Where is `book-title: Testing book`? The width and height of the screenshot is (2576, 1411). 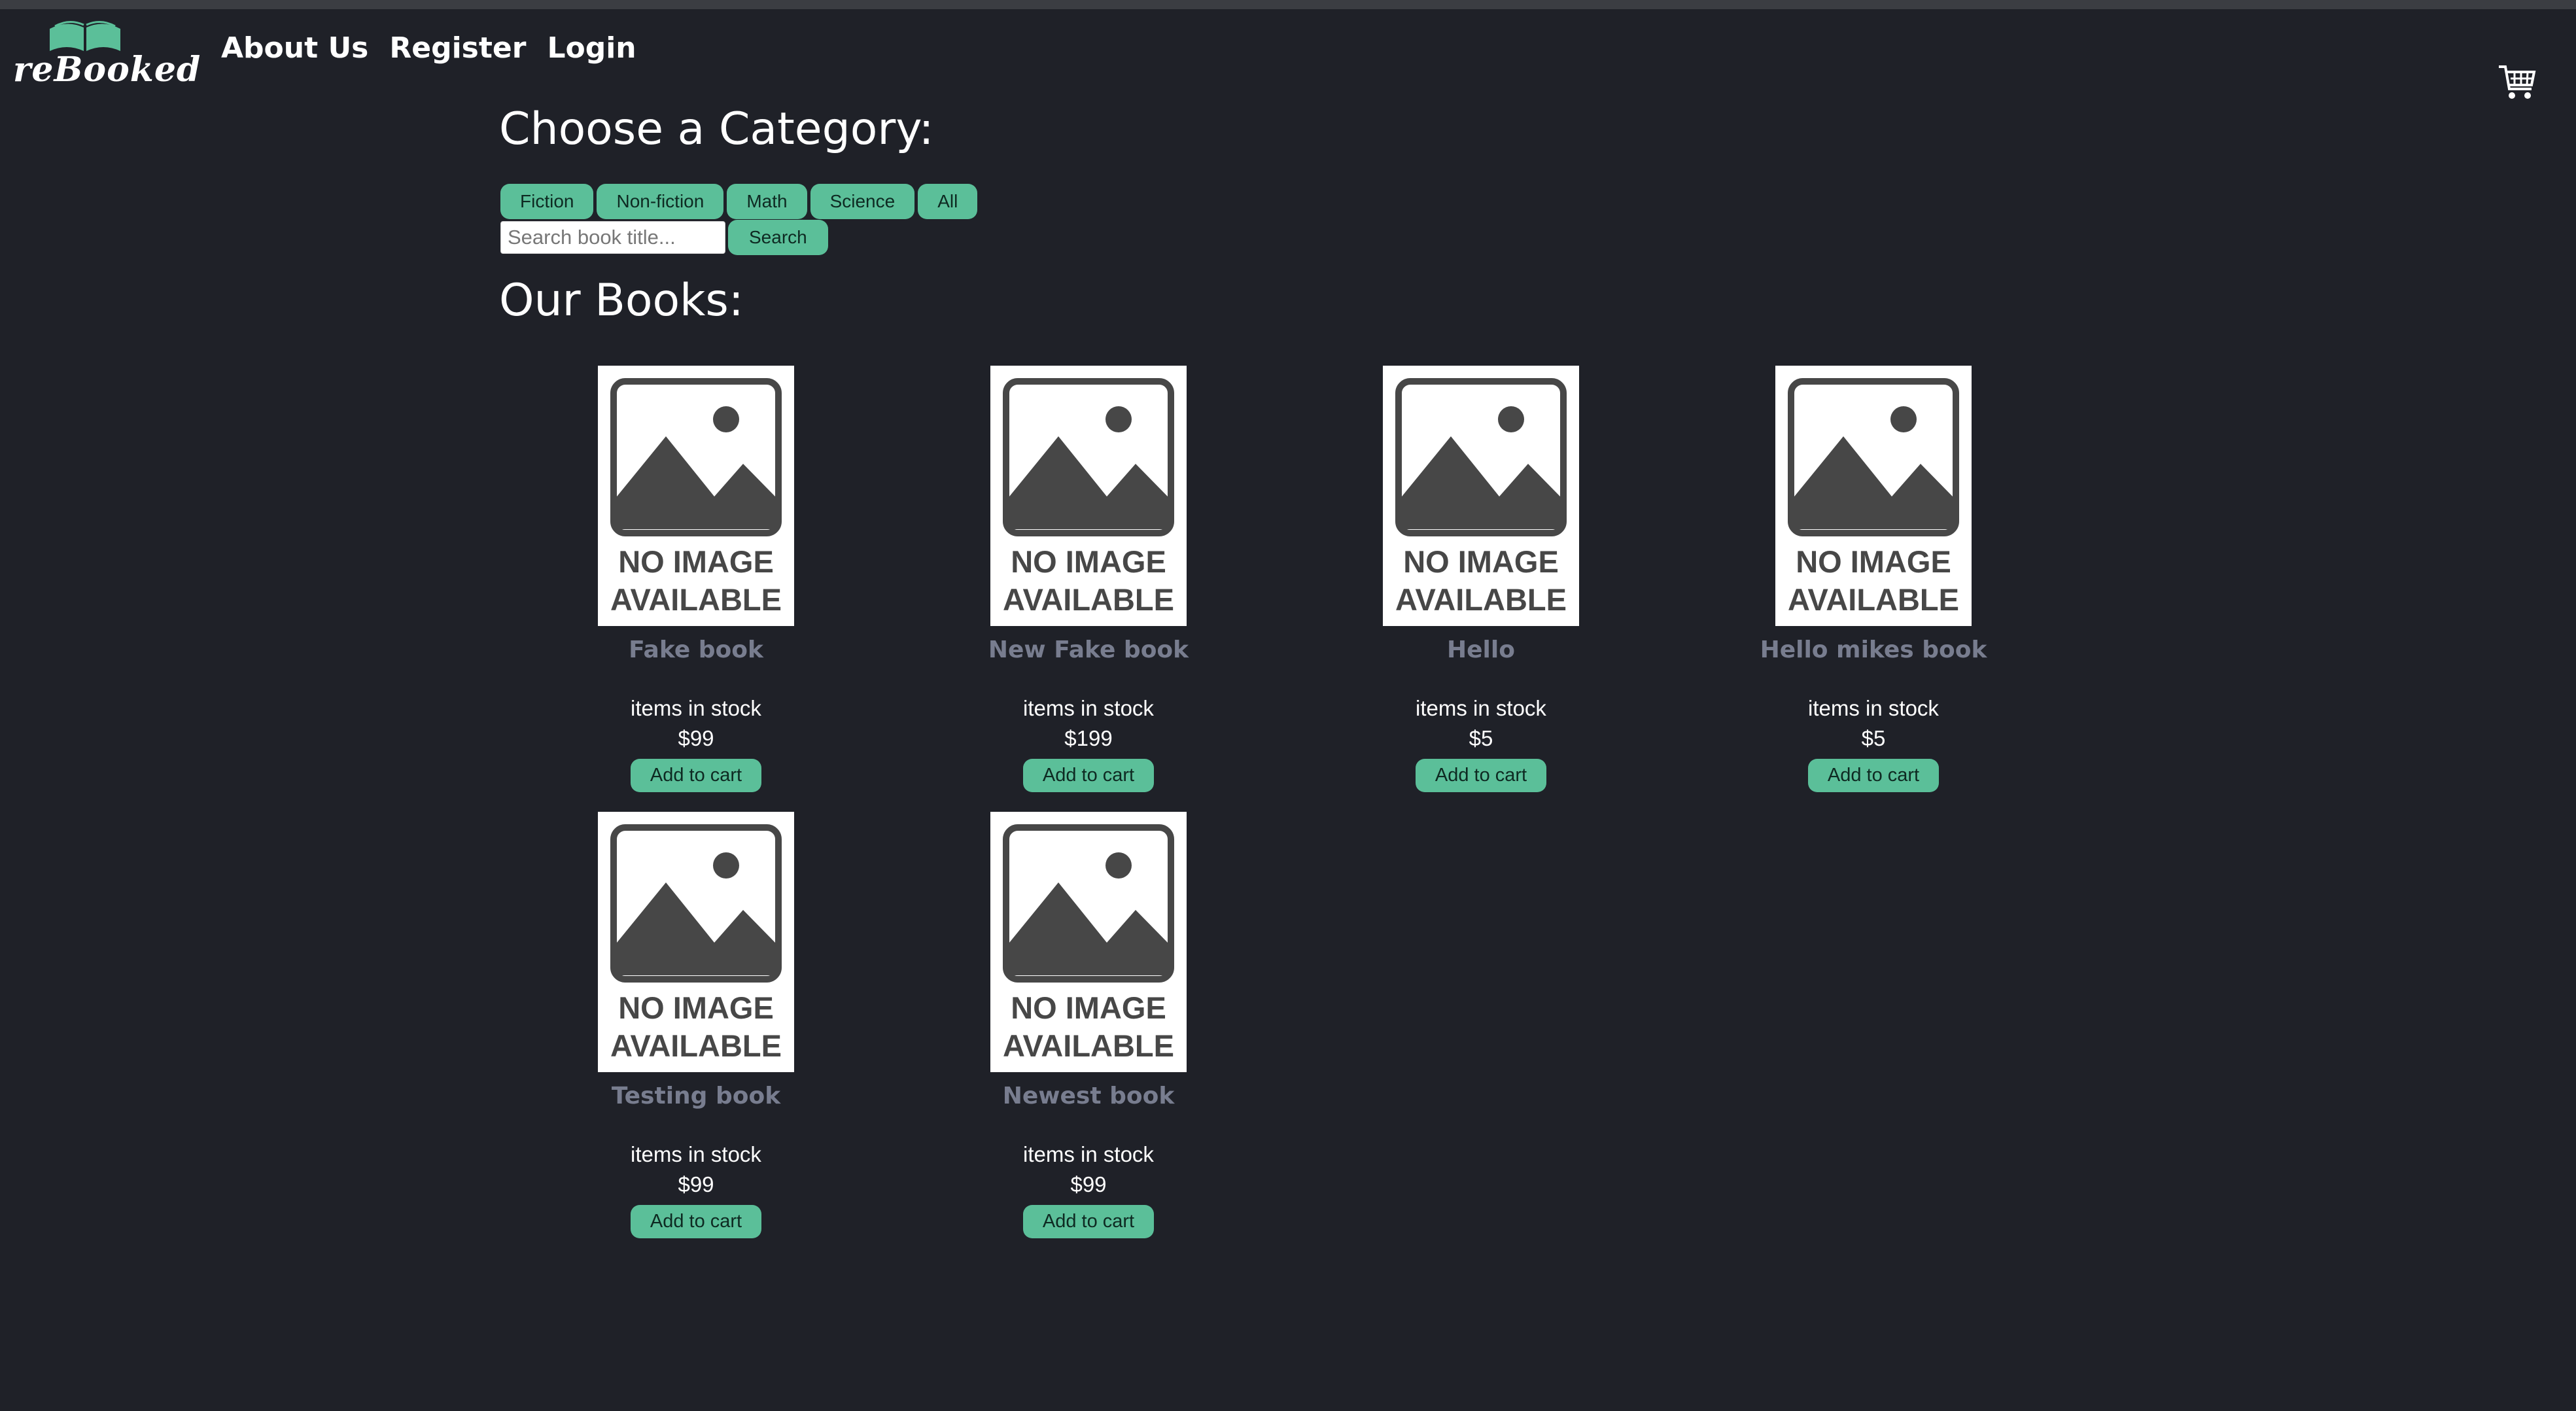
book-title: Testing book is located at coordinates (696, 1096).